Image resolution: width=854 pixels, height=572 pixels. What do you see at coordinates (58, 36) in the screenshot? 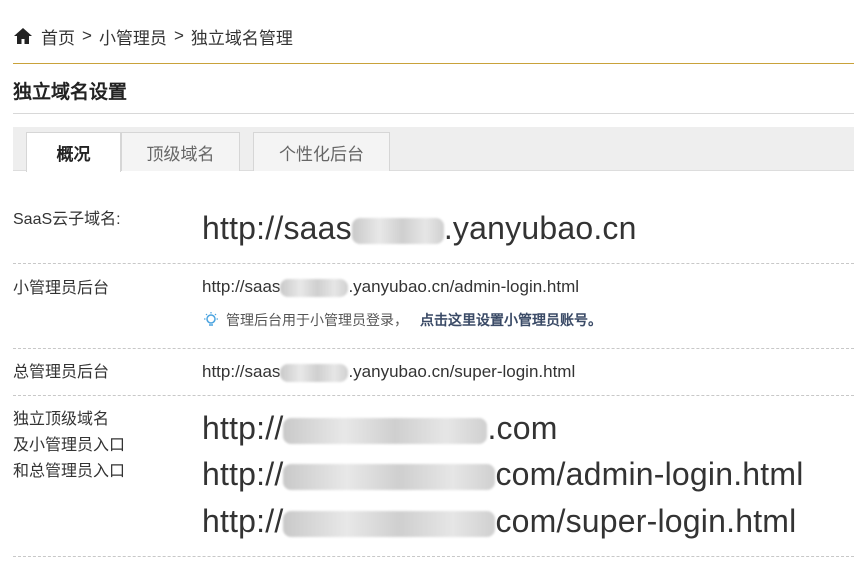
I see `breadcrumb-home-link: 首页` at bounding box center [58, 36].